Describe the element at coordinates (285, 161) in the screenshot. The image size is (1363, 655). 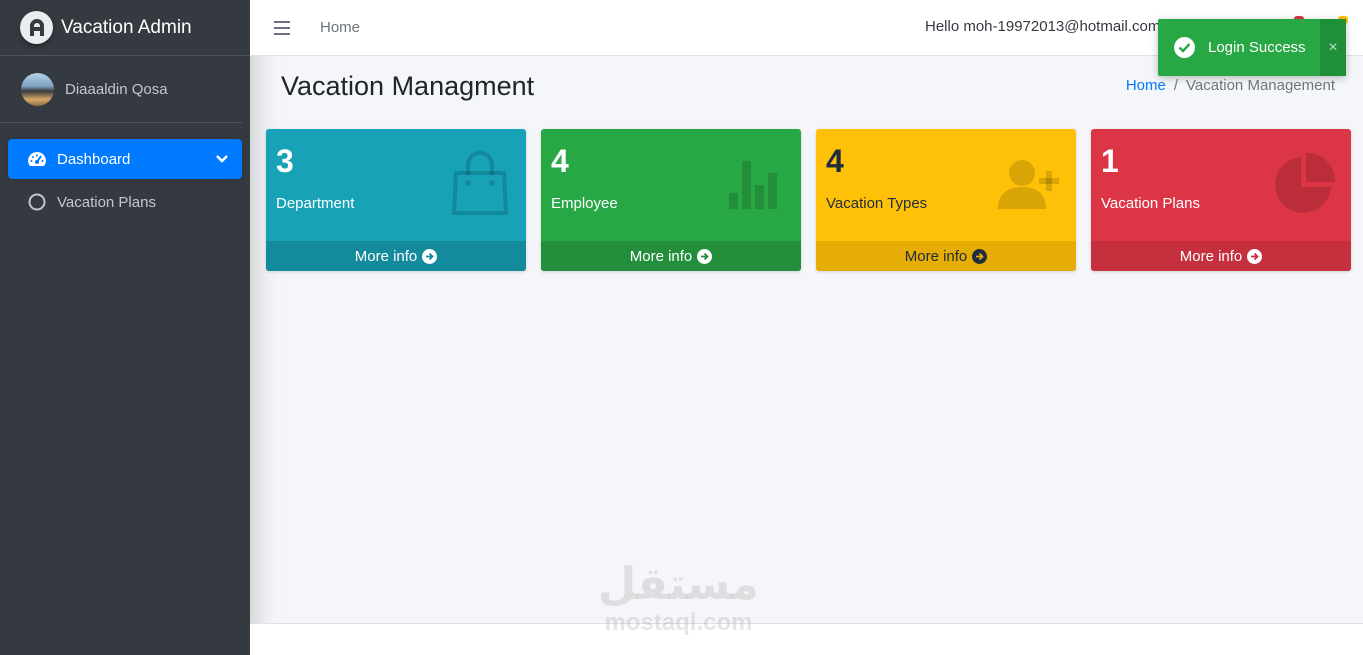
I see `box-count: 3` at that location.